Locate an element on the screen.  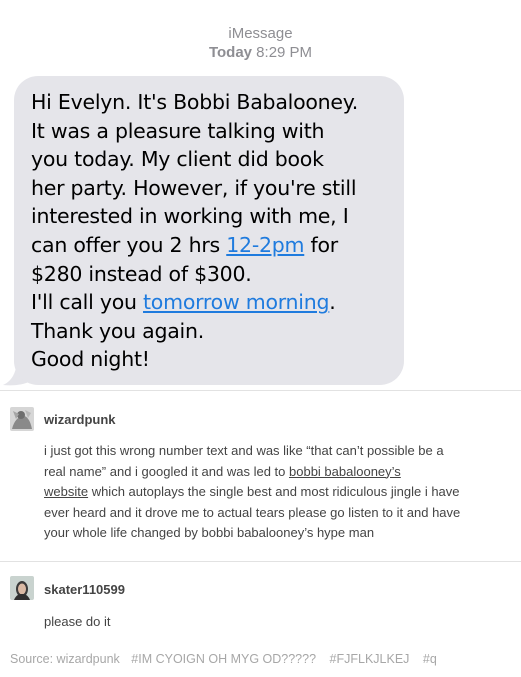
username: skater110599 is located at coordinates (84, 589).